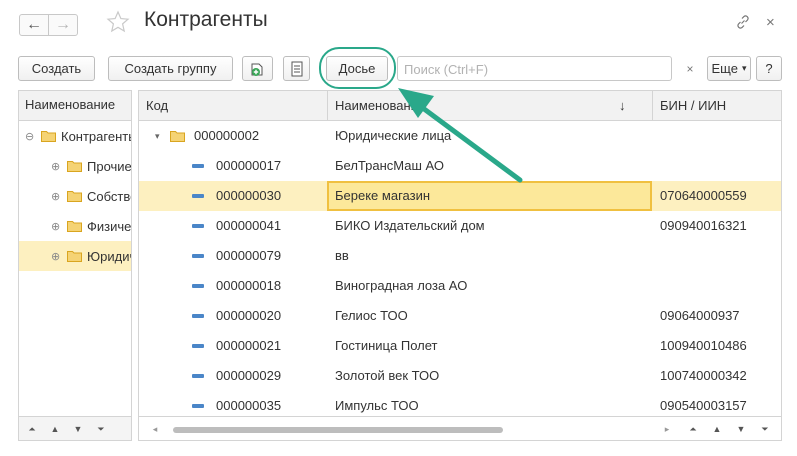  What do you see at coordinates (157, 136) in the screenshot?
I see `expand-group-icon: ▾` at bounding box center [157, 136].